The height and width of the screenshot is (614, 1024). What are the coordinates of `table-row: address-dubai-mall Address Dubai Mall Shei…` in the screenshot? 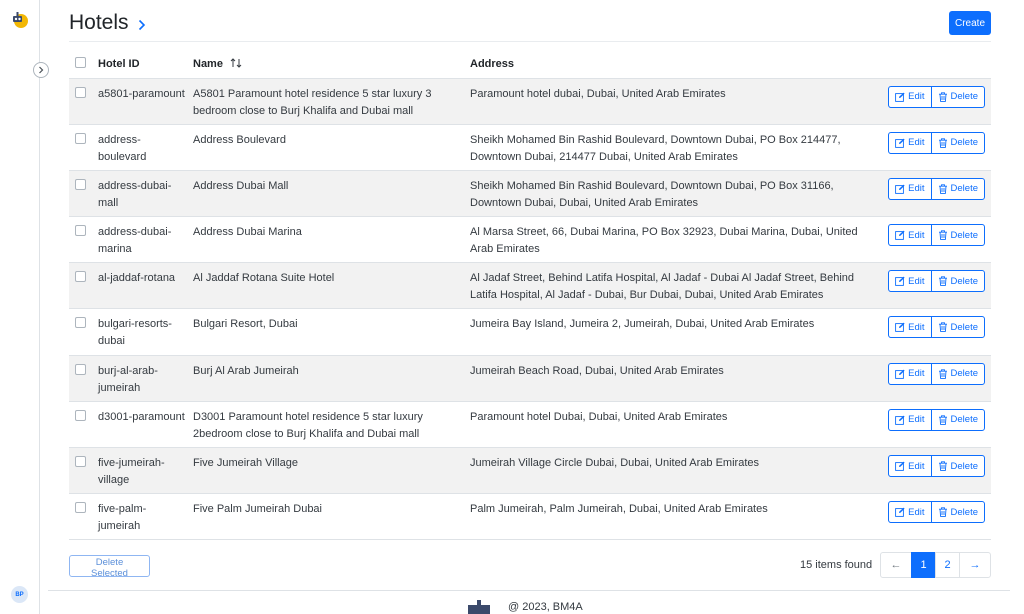 It's located at (530, 193).